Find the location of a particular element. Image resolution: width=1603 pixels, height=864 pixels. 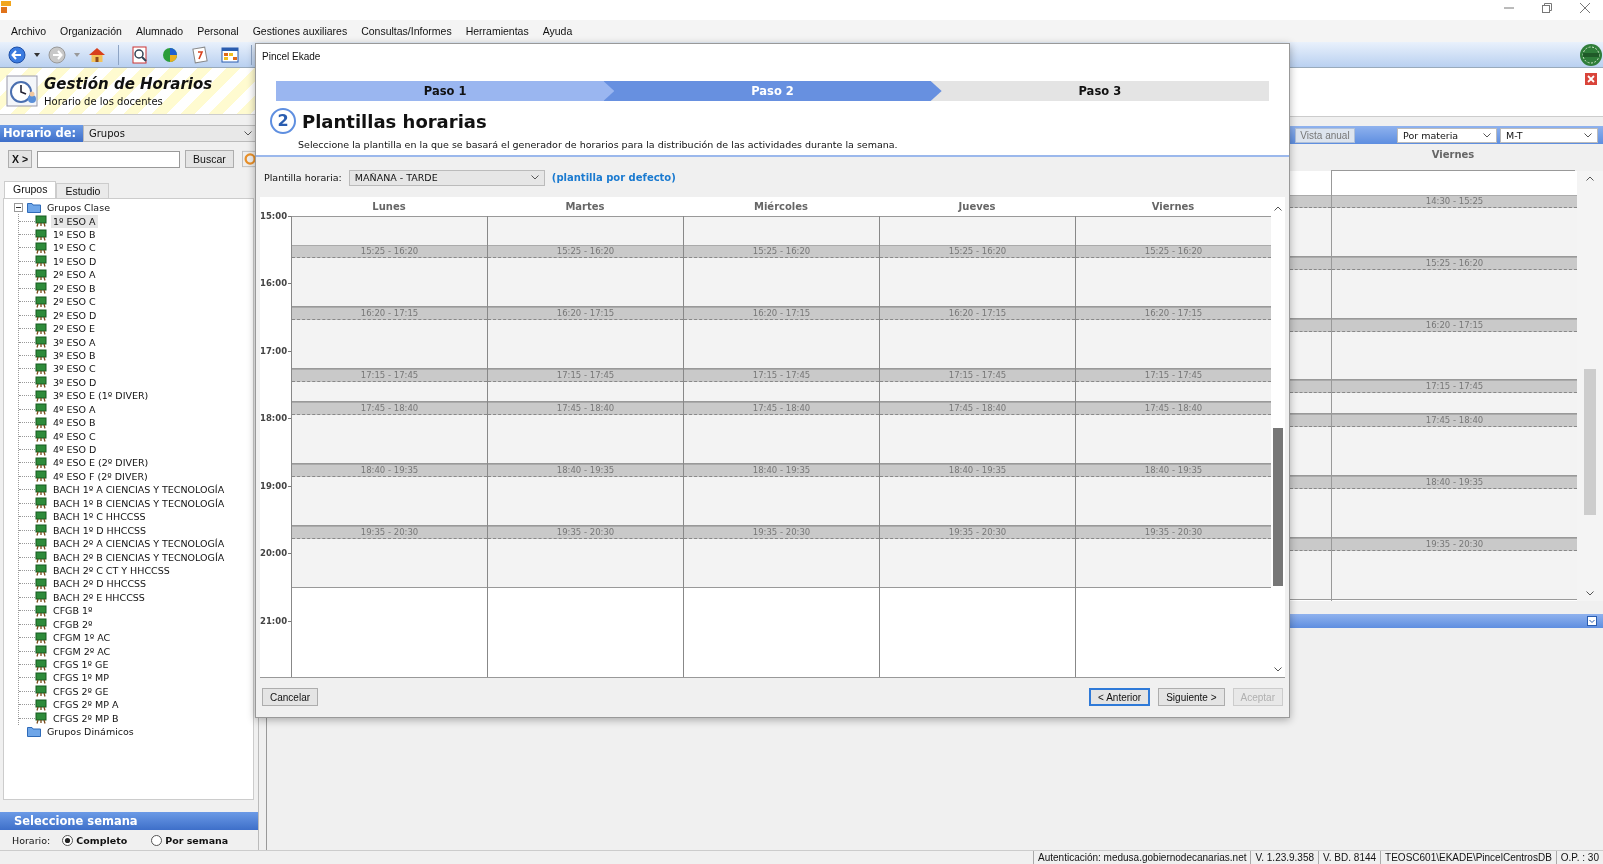

tree-item: 3º ESO D is located at coordinates (75, 382).